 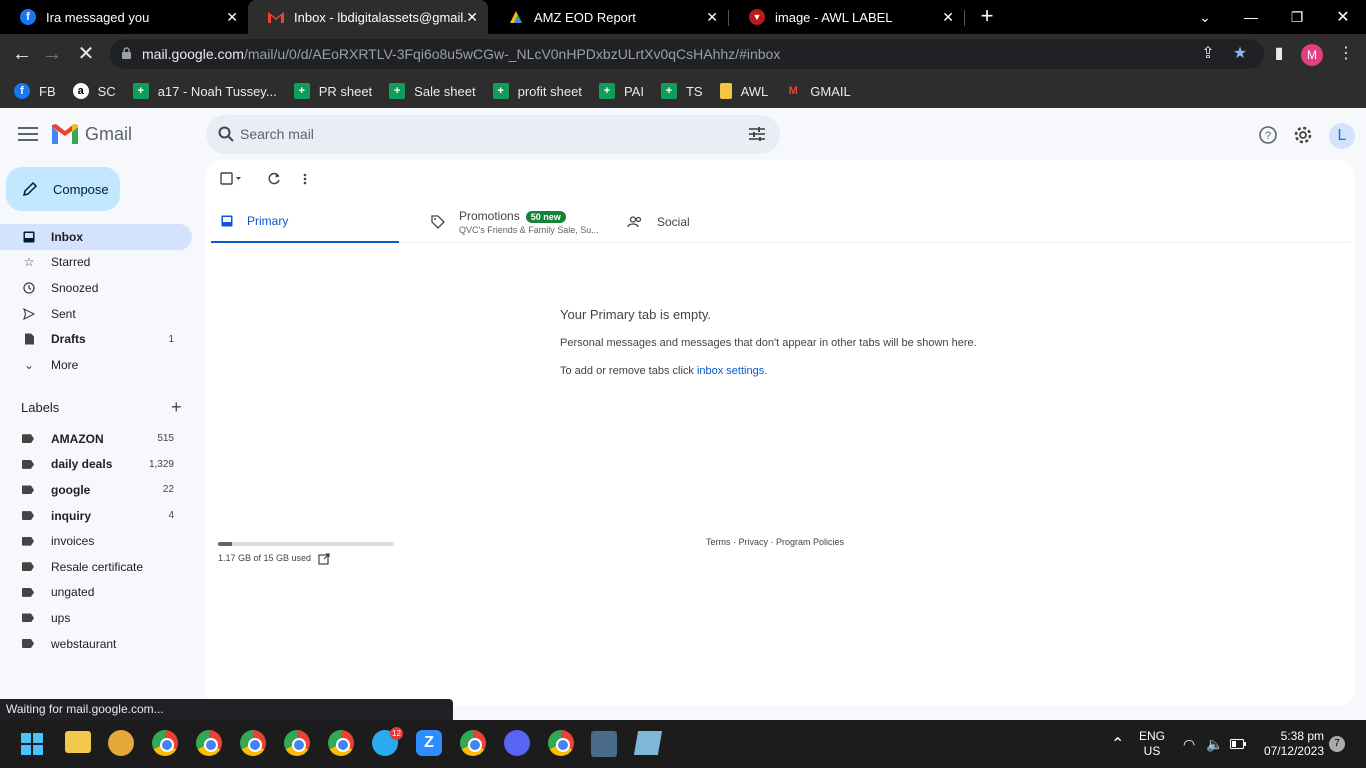 I want to click on tab-primary: Primary, so click(x=305, y=221).